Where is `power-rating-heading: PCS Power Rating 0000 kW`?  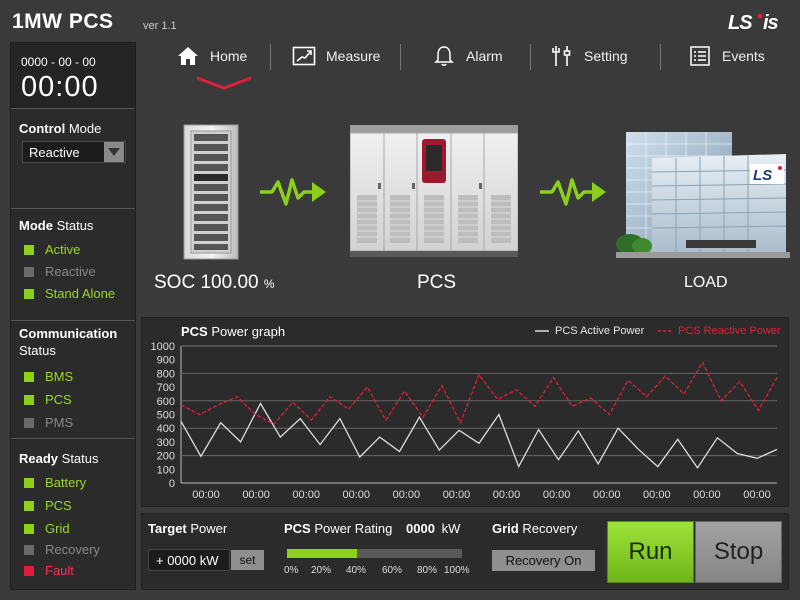
power-rating-heading: PCS Power Rating 0000 kW is located at coordinates (372, 528).